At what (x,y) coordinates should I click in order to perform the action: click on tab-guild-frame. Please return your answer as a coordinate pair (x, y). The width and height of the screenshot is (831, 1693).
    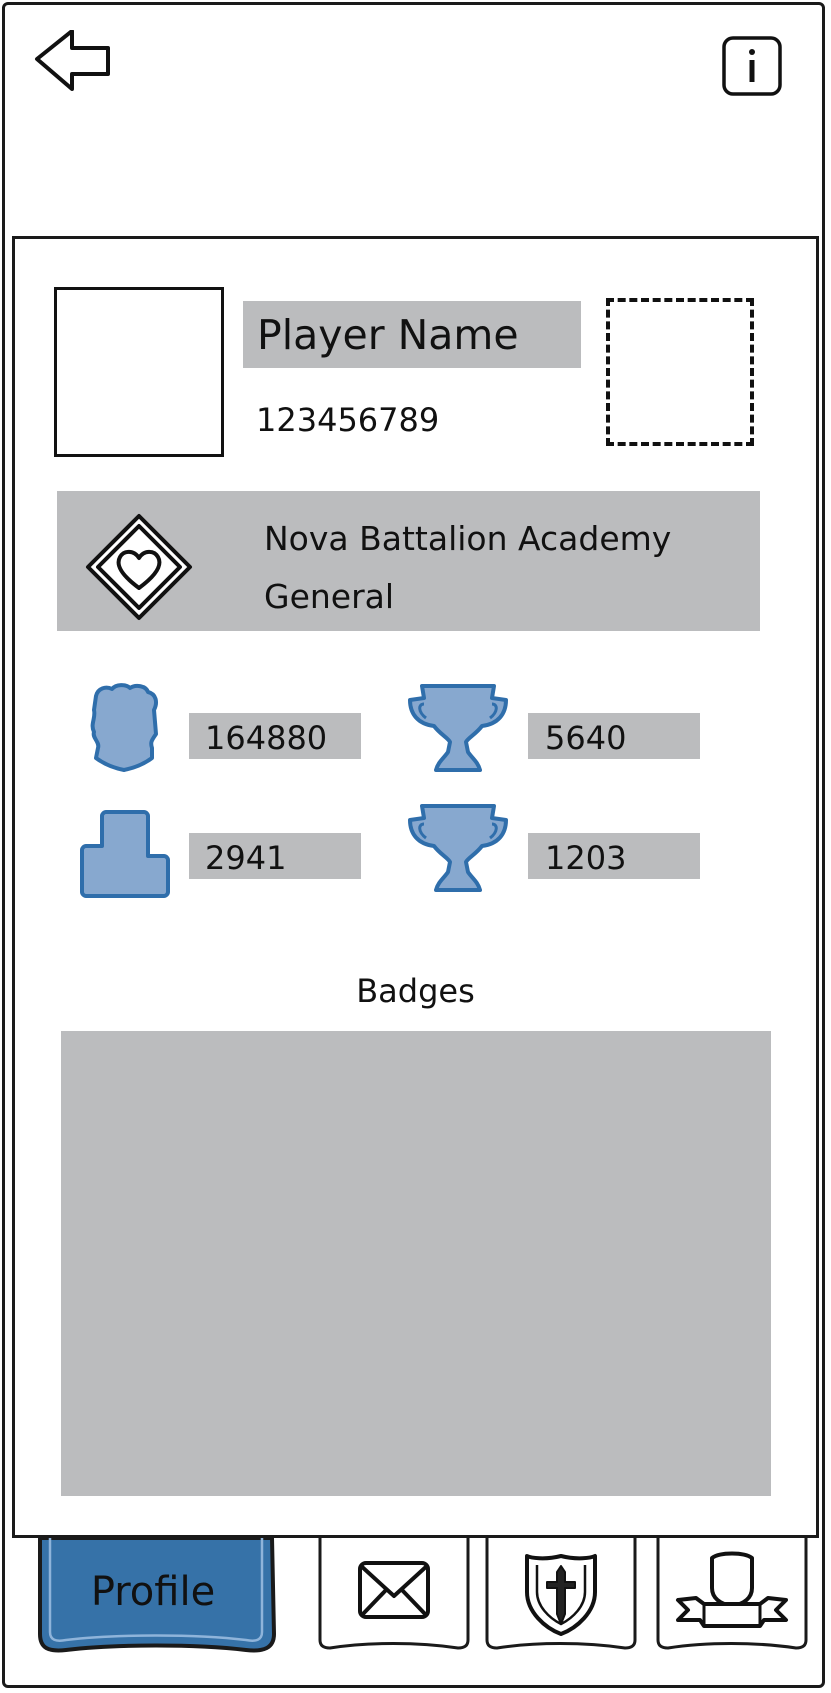
    Looking at the image, I should click on (732, 1594).